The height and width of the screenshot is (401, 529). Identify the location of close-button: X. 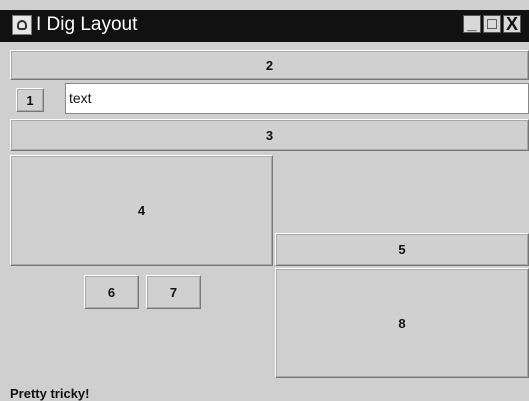
(512, 24).